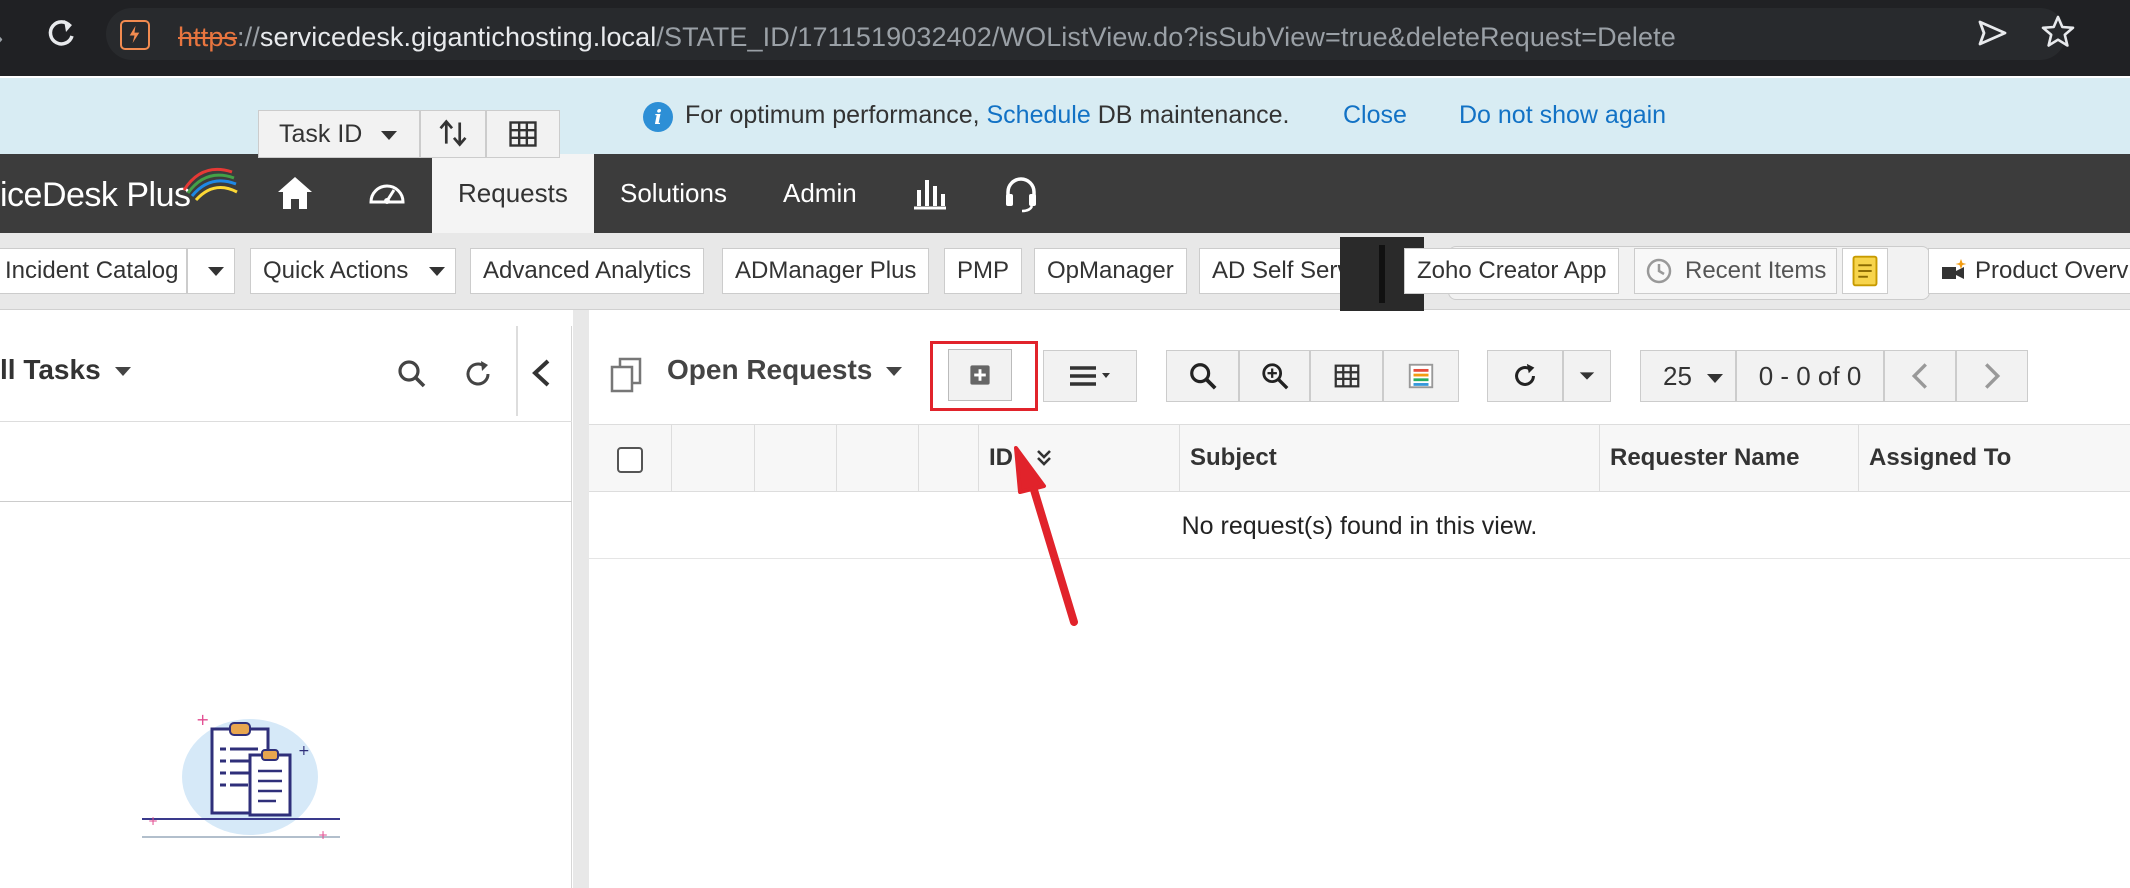 The width and height of the screenshot is (2130, 888). What do you see at coordinates (2052, 270) in the screenshot?
I see `product-overview-label: Product Overview` at bounding box center [2052, 270].